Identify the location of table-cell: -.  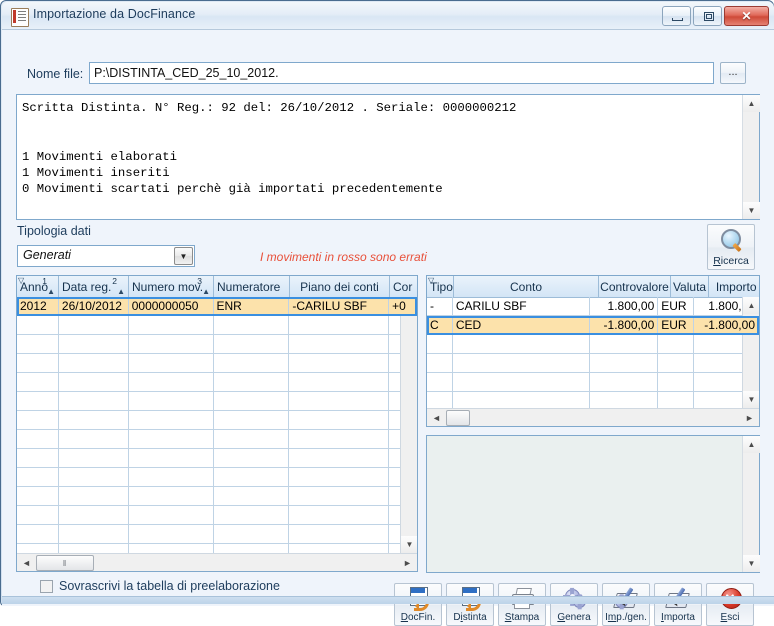
(440, 306).